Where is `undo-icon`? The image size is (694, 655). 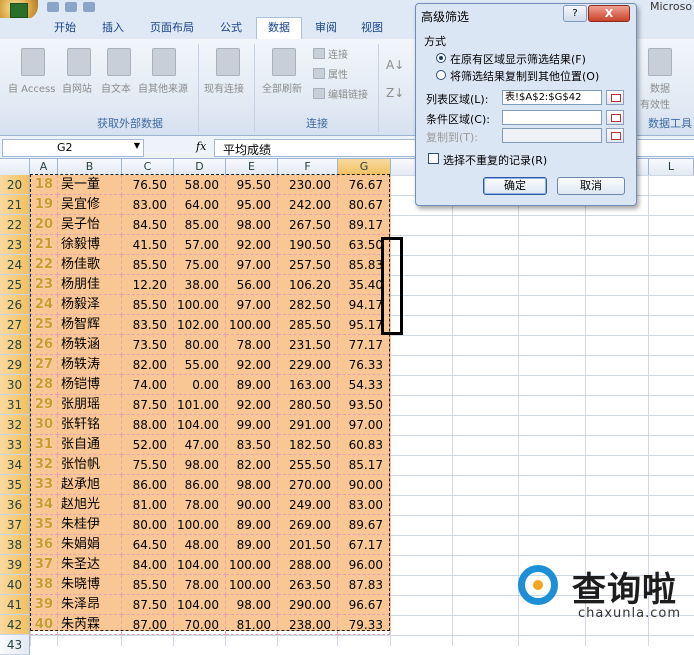
undo-icon is located at coordinates (71, 7).